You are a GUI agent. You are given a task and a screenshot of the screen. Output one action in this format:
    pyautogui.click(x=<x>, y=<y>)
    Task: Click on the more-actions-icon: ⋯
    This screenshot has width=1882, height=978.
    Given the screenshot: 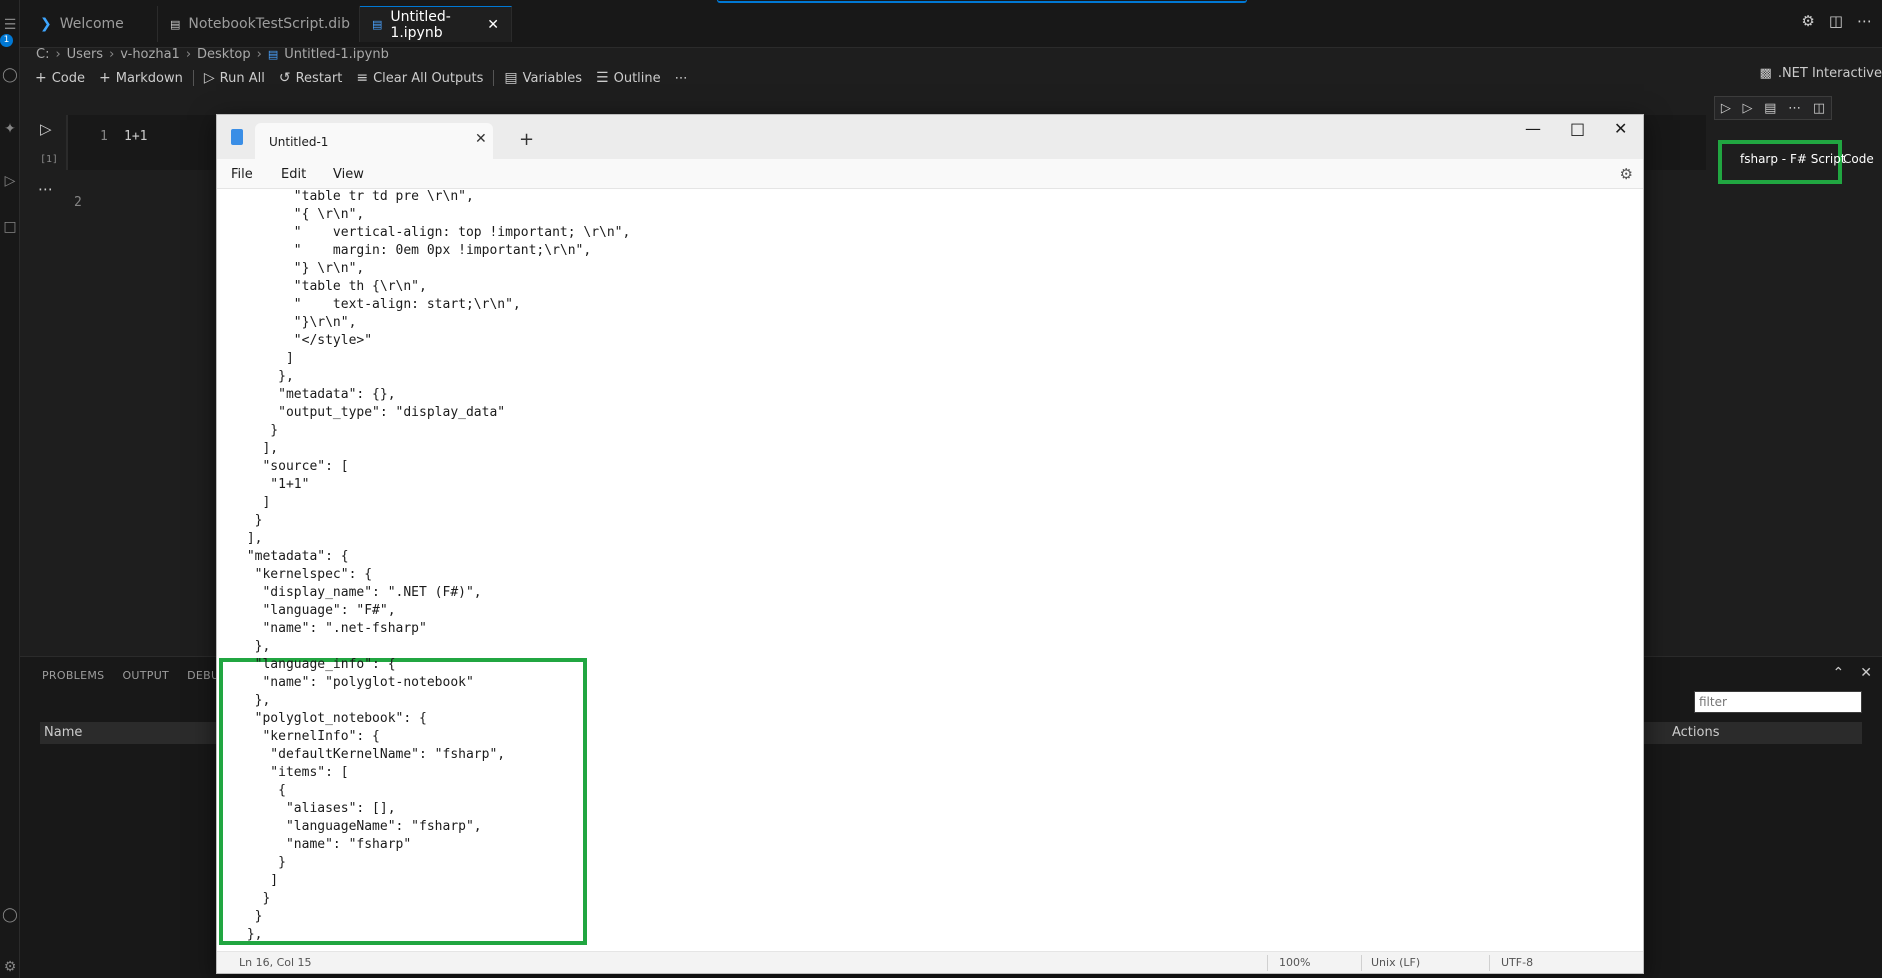 What is the action you would take?
    pyautogui.click(x=1864, y=21)
    